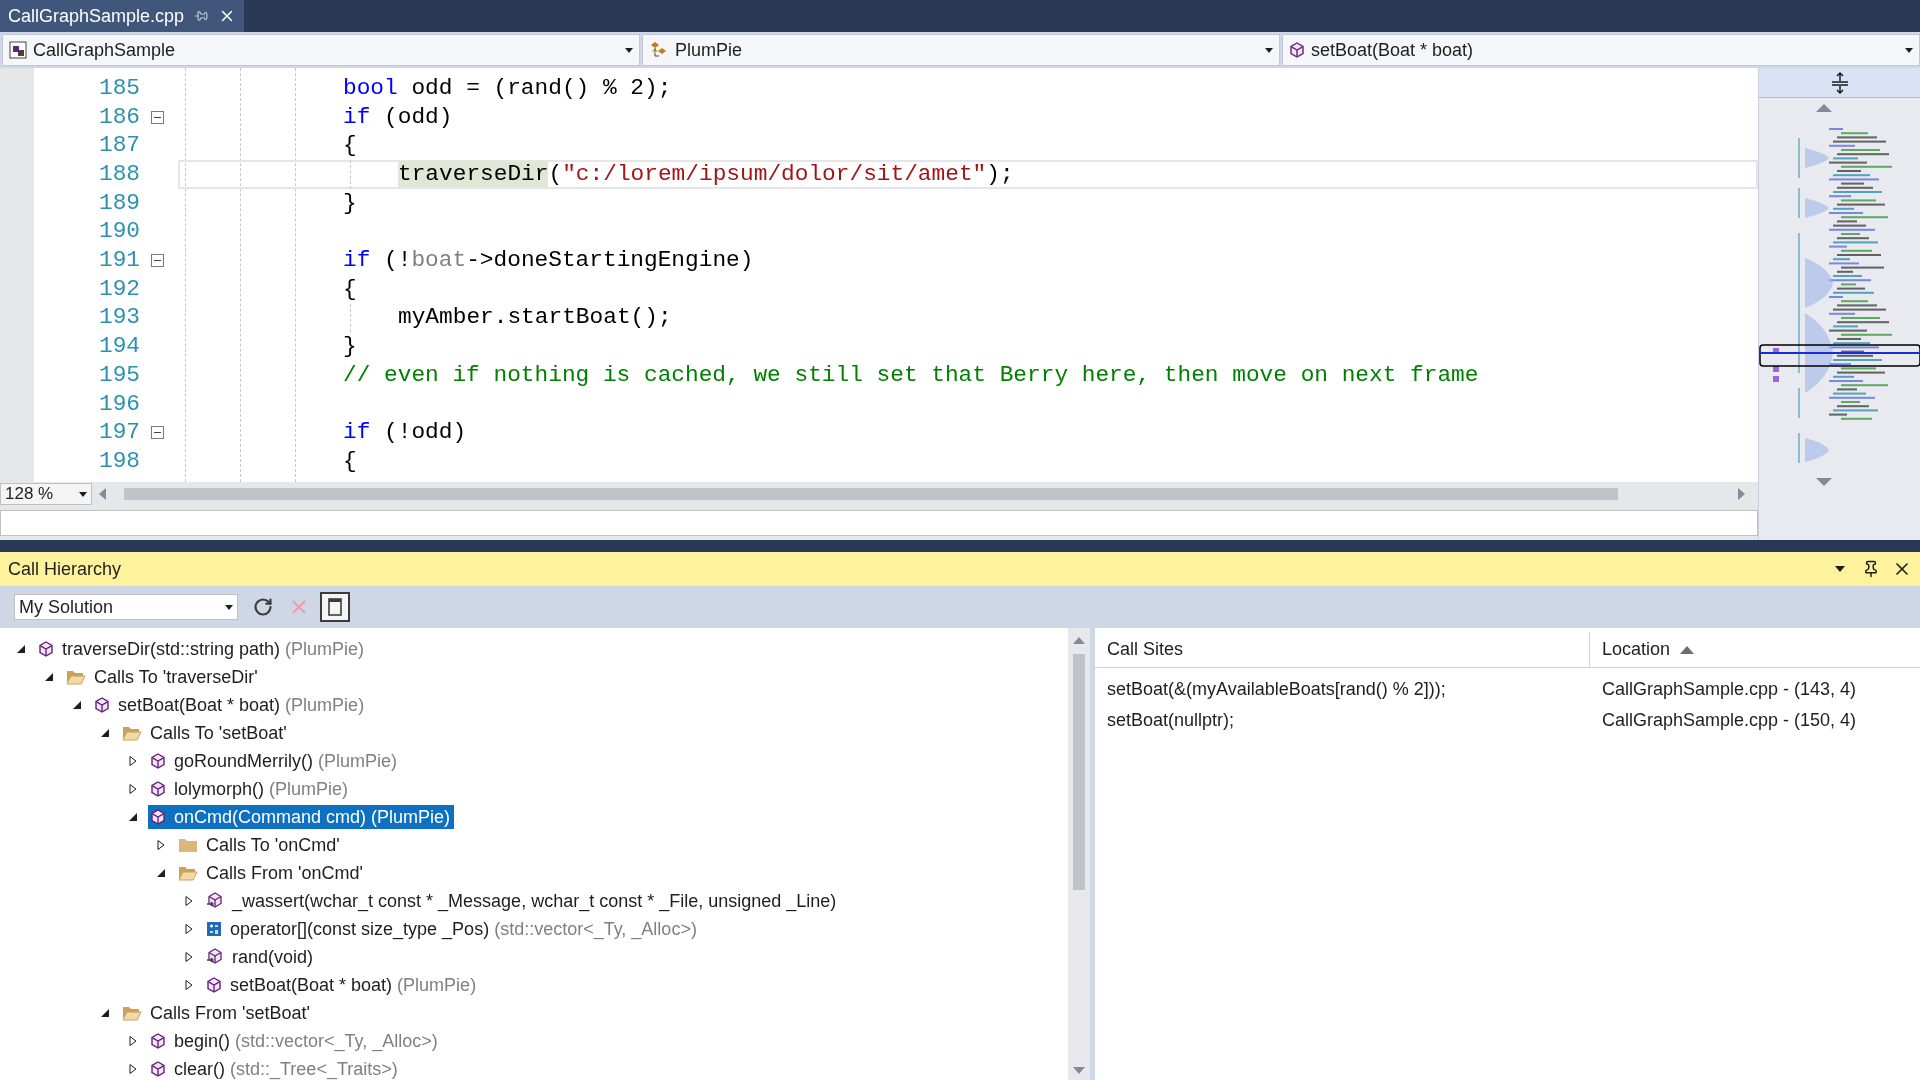 The height and width of the screenshot is (1080, 1920). I want to click on toggle-layout-button, so click(335, 607).